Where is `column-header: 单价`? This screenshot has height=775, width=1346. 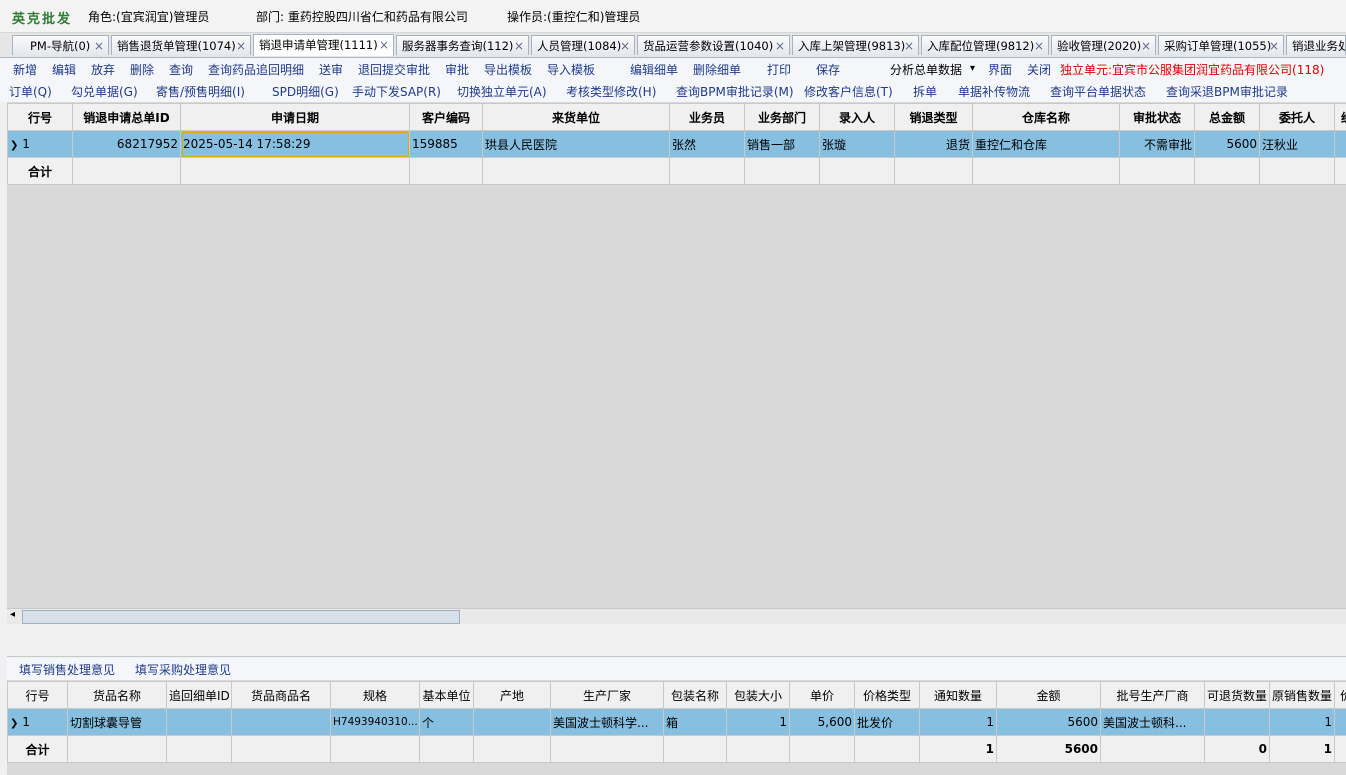 column-header: 单价 is located at coordinates (822, 695).